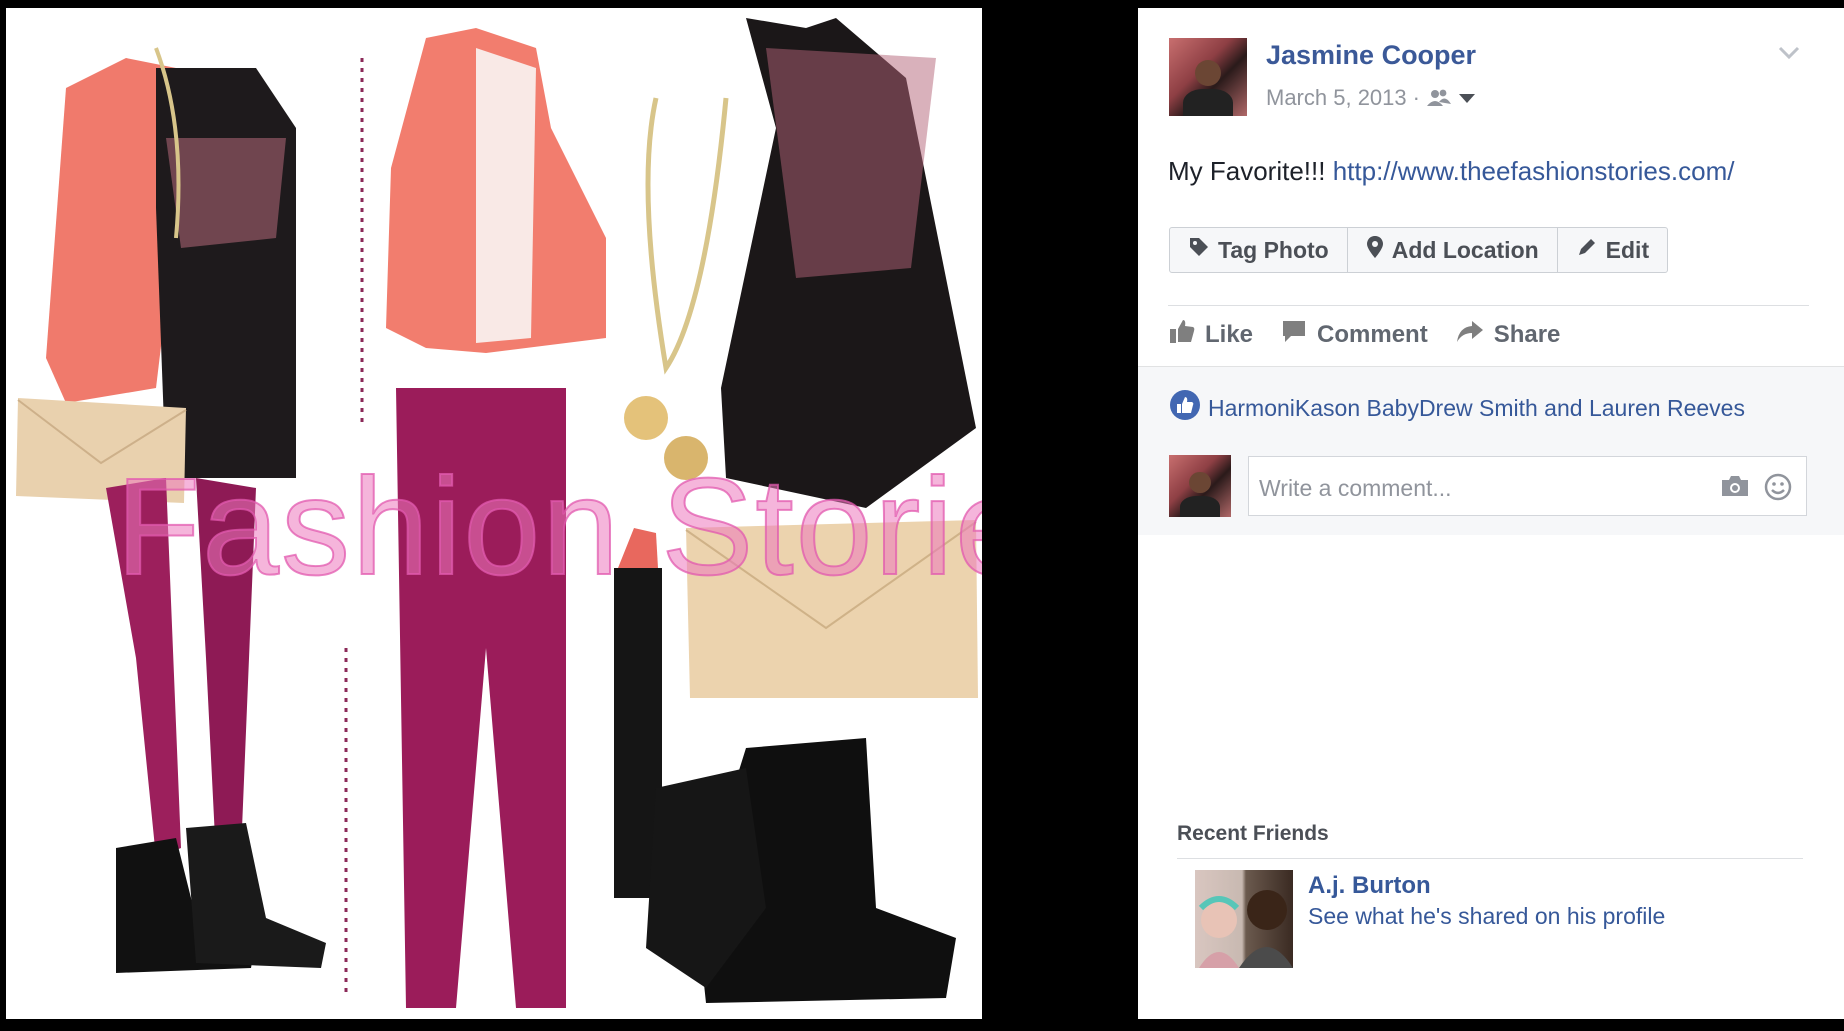 This screenshot has width=1844, height=1031. I want to click on chevron-down-icon, so click(1789, 55).